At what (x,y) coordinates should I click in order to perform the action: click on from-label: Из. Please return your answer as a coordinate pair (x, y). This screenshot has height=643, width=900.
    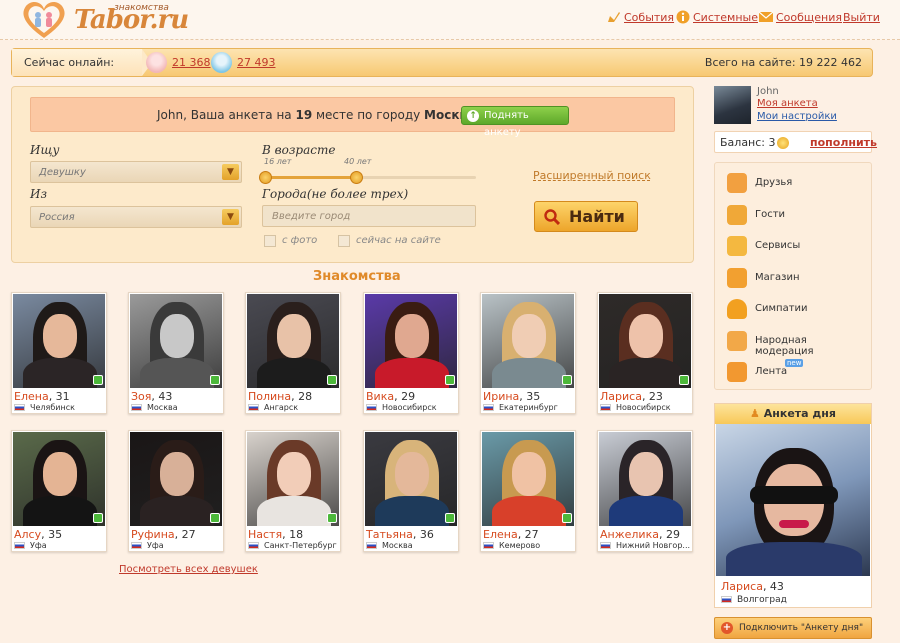
    Looking at the image, I should click on (39, 194).